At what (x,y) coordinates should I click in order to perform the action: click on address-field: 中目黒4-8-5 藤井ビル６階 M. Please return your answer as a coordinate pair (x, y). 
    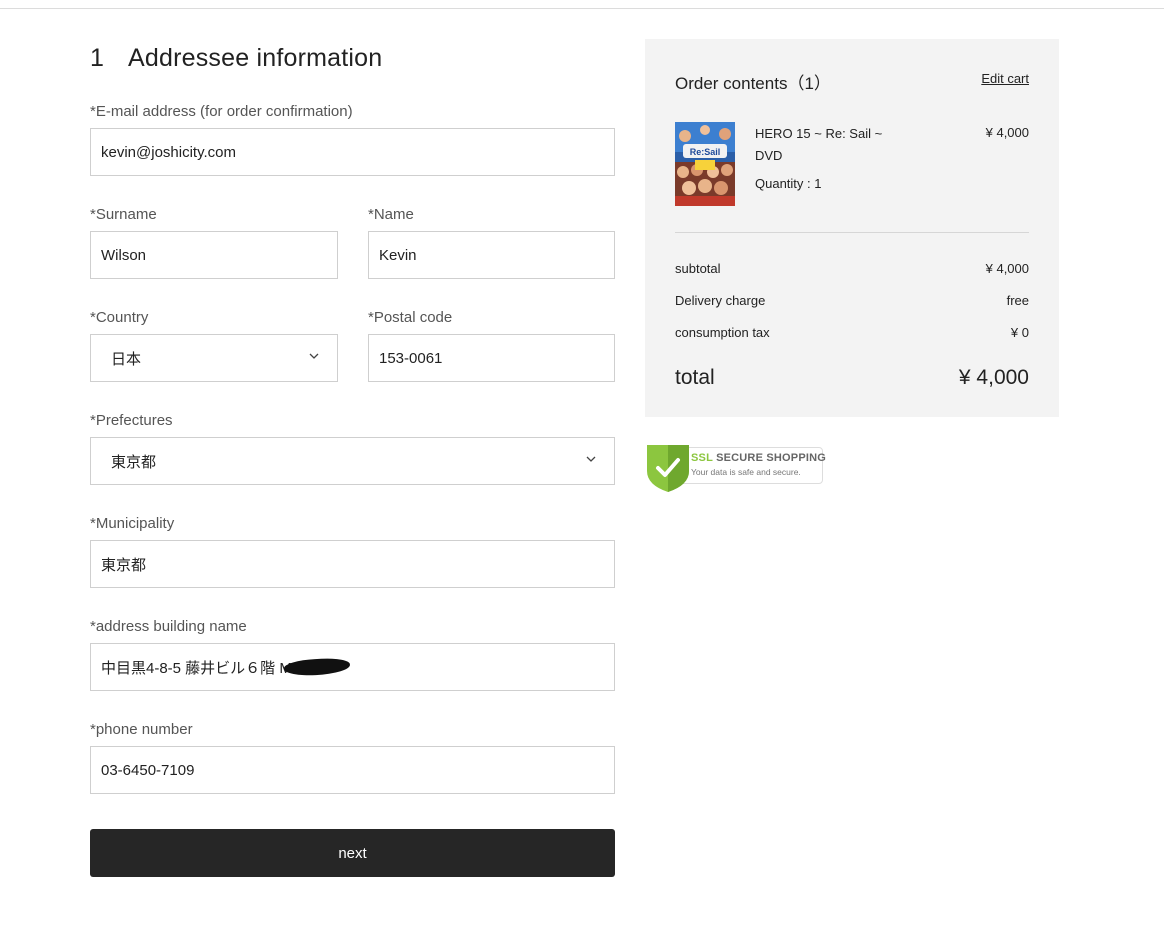
    Looking at the image, I should click on (352, 667).